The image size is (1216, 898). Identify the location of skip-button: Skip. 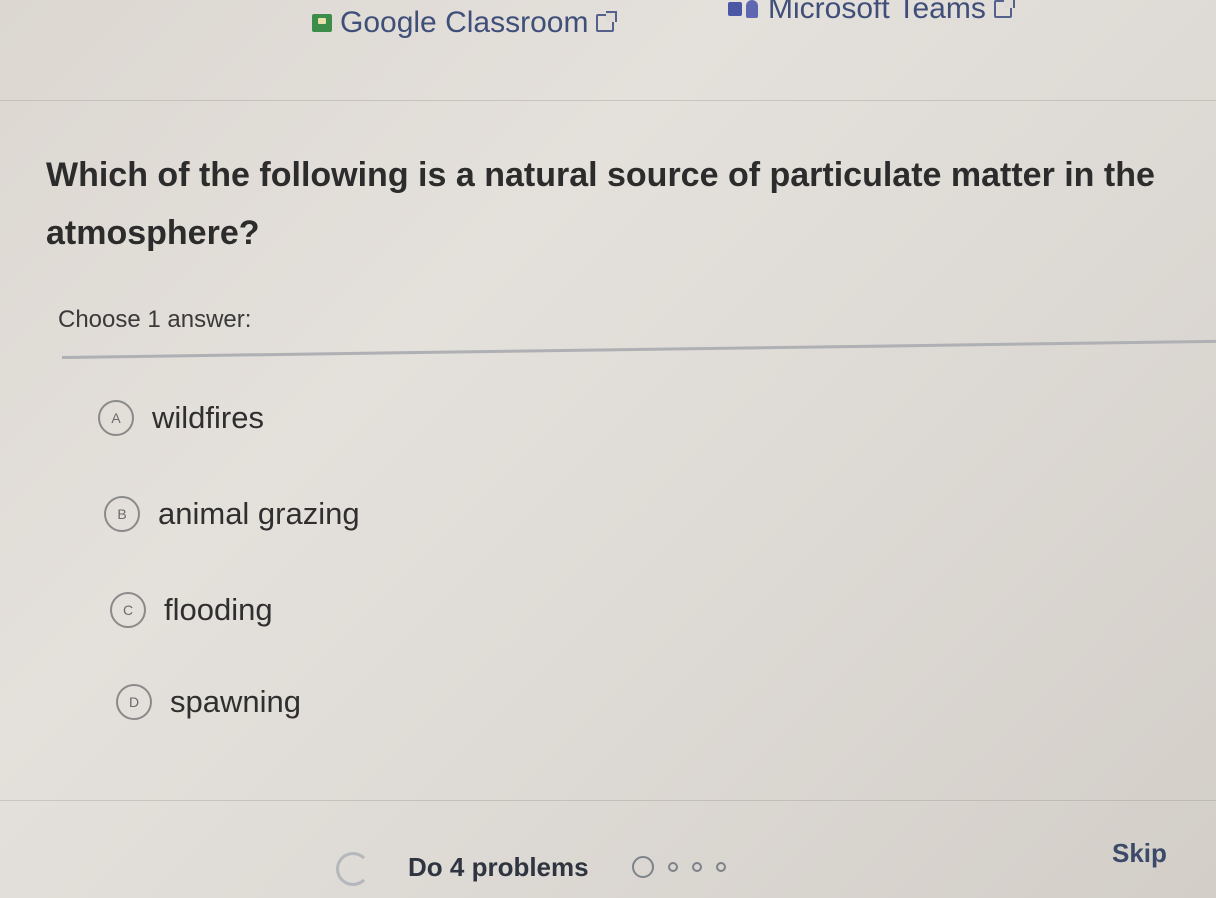
(1139, 853).